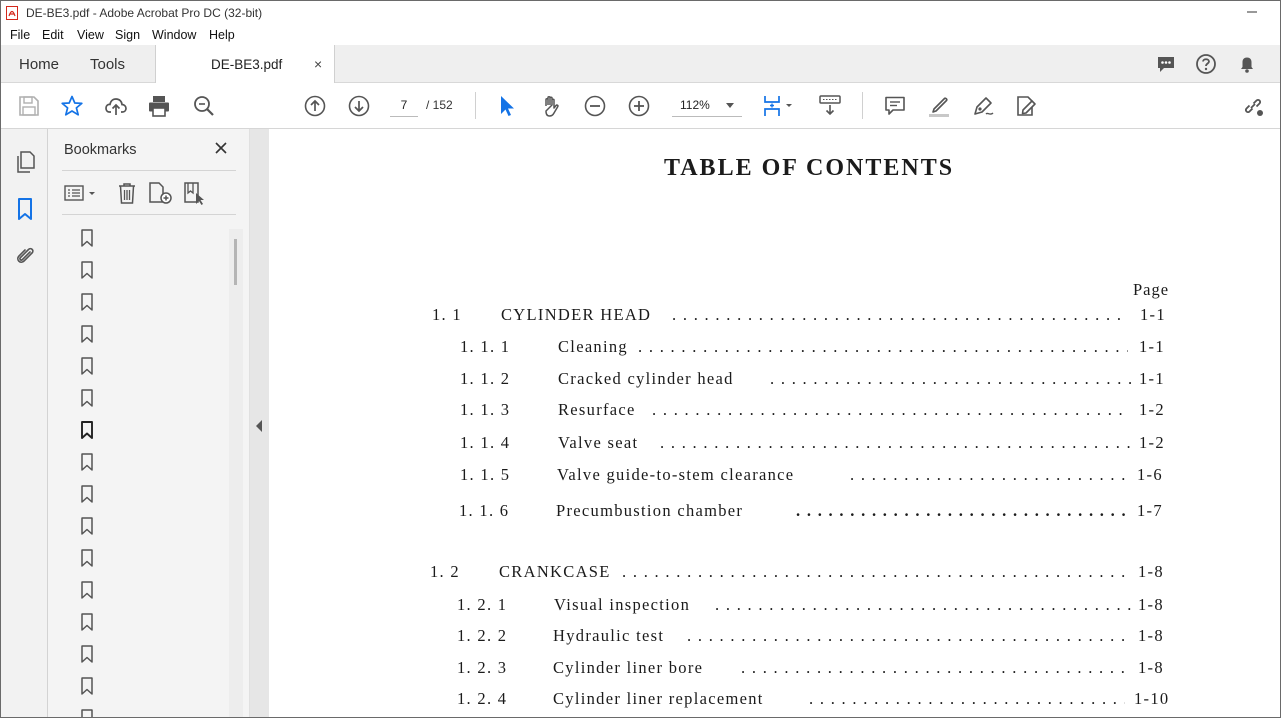  What do you see at coordinates (39, 64) in the screenshot?
I see `tab-home: Home` at bounding box center [39, 64].